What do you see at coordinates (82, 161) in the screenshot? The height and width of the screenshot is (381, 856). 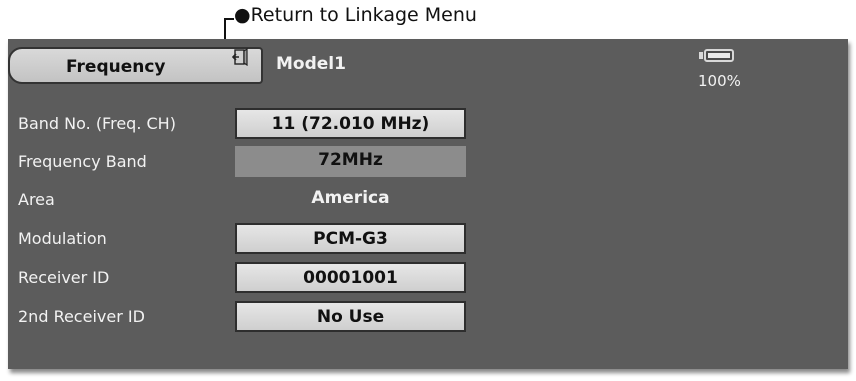 I see `frequency-band-label: Frequency Band` at bounding box center [82, 161].